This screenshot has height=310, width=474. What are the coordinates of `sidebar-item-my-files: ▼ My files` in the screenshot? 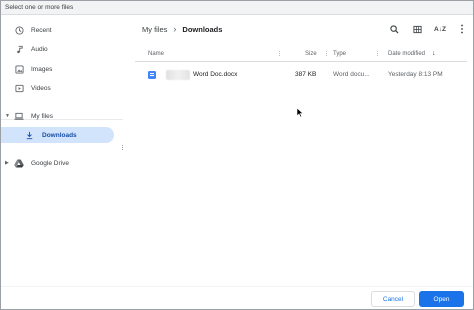 It's located at (62, 116).